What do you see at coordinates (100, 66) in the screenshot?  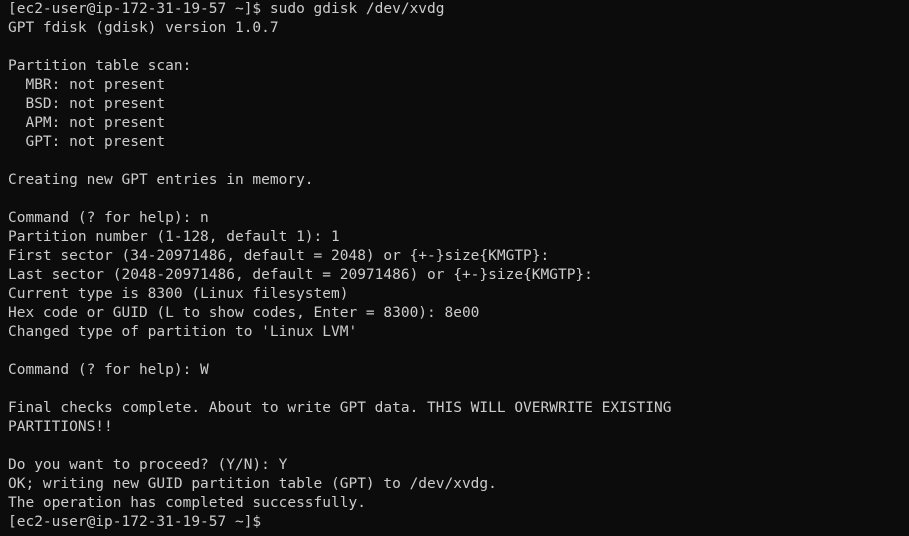 I see `partition-scan-heading: Partition table scan:` at bounding box center [100, 66].